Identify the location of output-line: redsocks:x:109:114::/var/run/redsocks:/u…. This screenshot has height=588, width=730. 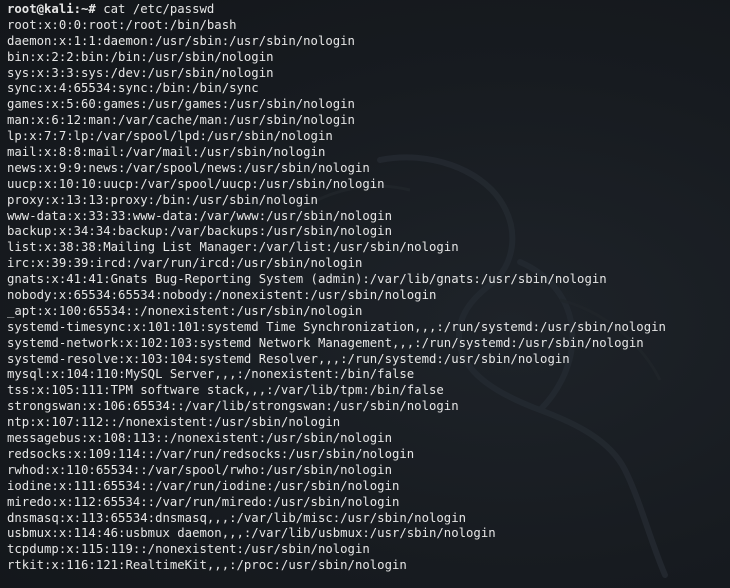
(211, 453).